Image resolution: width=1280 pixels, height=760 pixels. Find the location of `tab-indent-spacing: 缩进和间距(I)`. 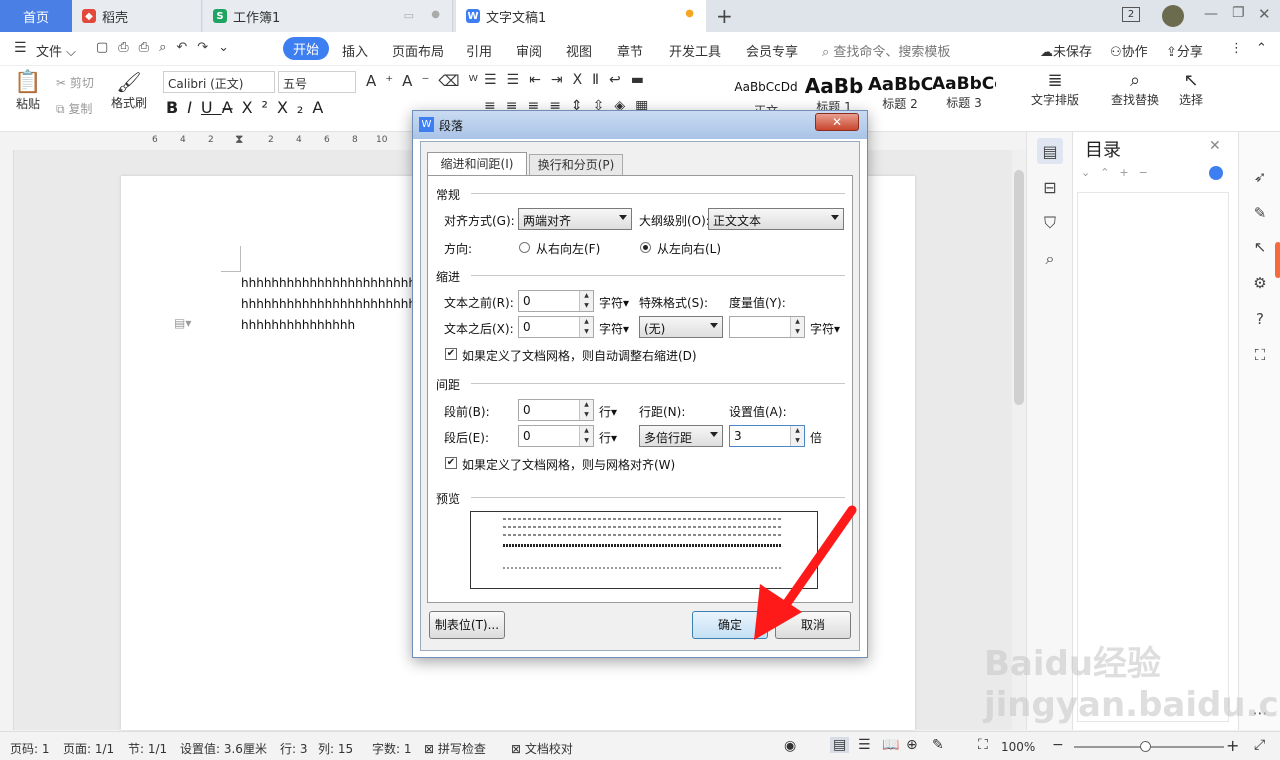

tab-indent-spacing: 缩进和间距(I) is located at coordinates (477, 164).